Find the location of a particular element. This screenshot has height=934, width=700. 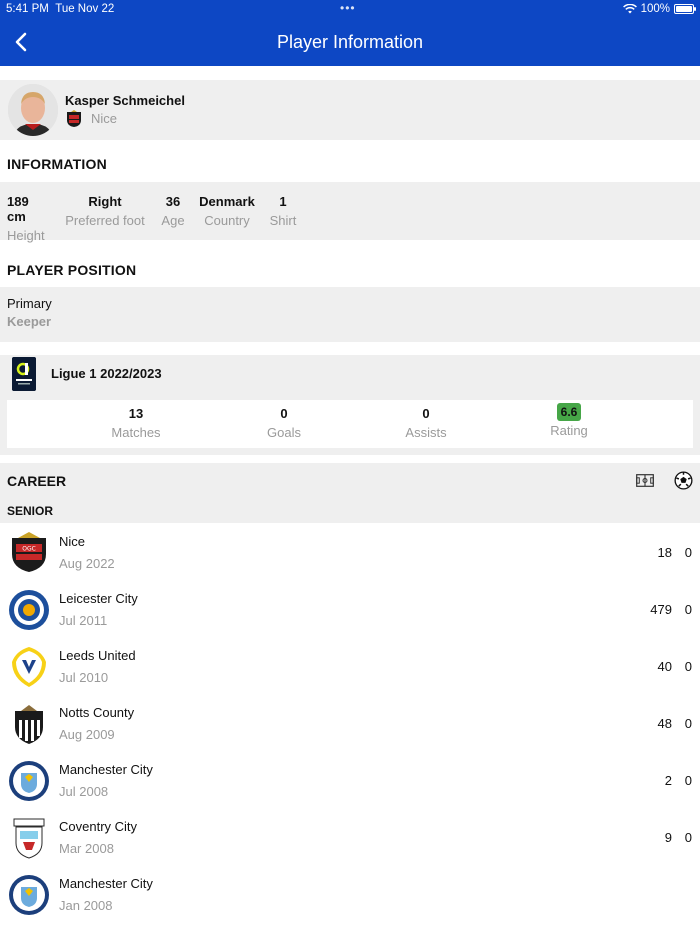

league-stats-card: 13 Matches 0 Goals 0 Assists 6.6 Rating is located at coordinates (350, 424).